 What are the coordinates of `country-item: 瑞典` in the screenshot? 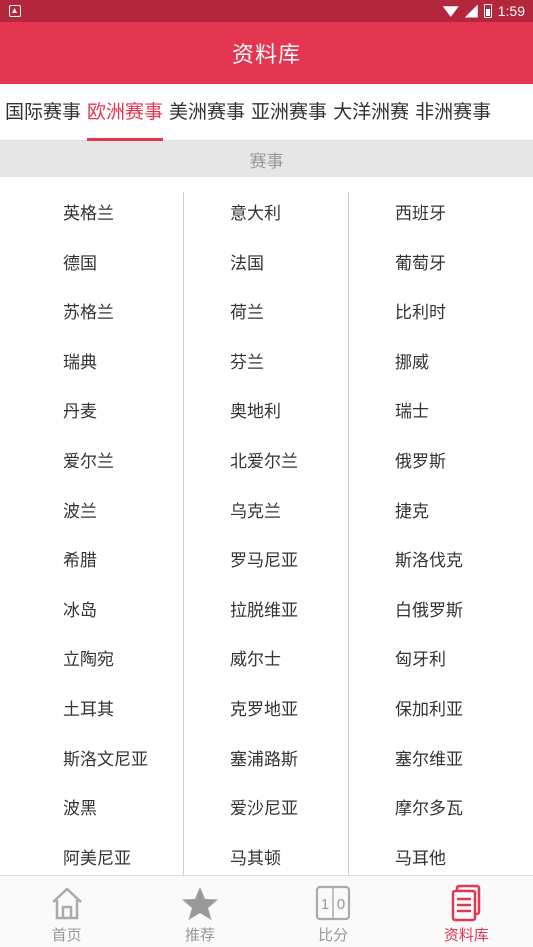 It's located at (80, 364).